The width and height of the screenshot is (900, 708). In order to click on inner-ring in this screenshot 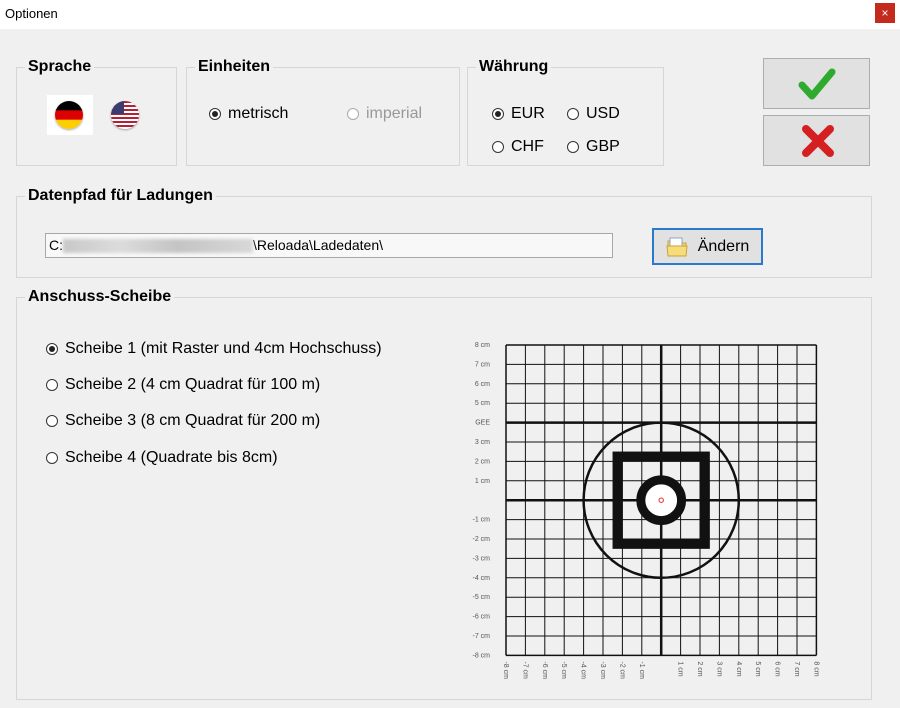, I will do `click(661, 500)`.